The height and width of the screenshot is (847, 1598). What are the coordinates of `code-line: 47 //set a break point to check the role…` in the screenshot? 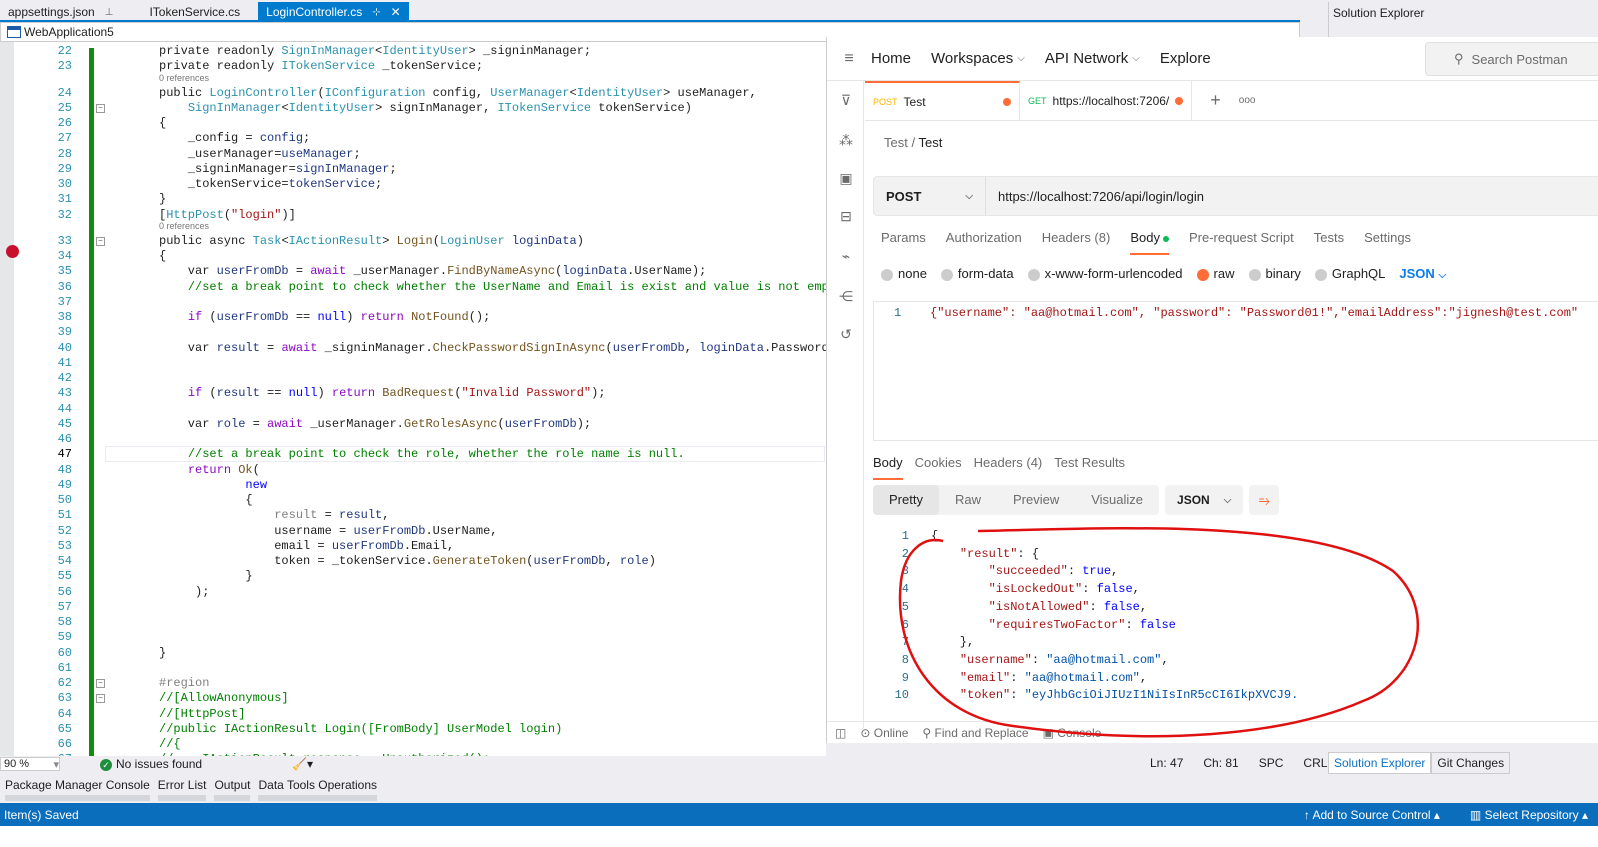 It's located at (413, 454).